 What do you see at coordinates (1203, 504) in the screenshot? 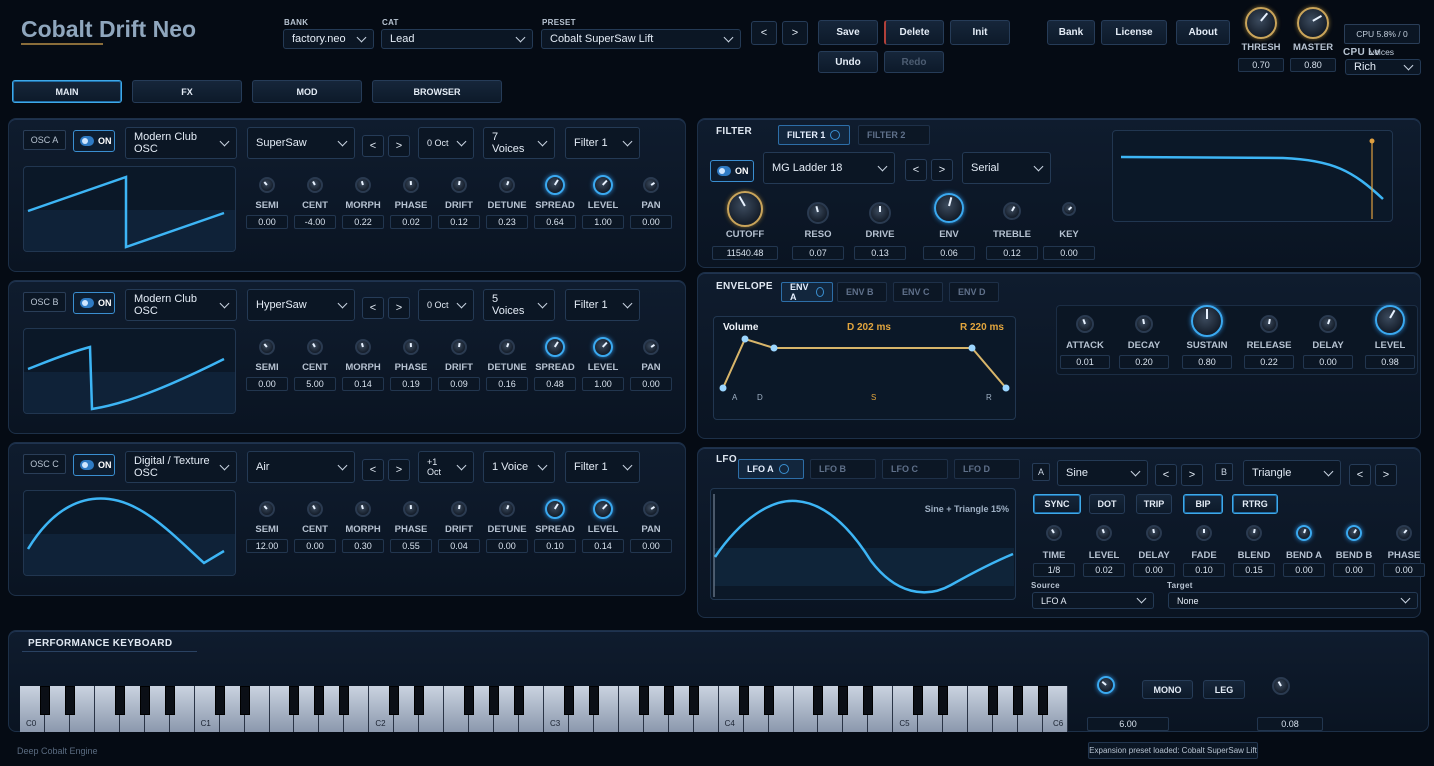
I see `lfo-bip-button: BIP` at bounding box center [1203, 504].